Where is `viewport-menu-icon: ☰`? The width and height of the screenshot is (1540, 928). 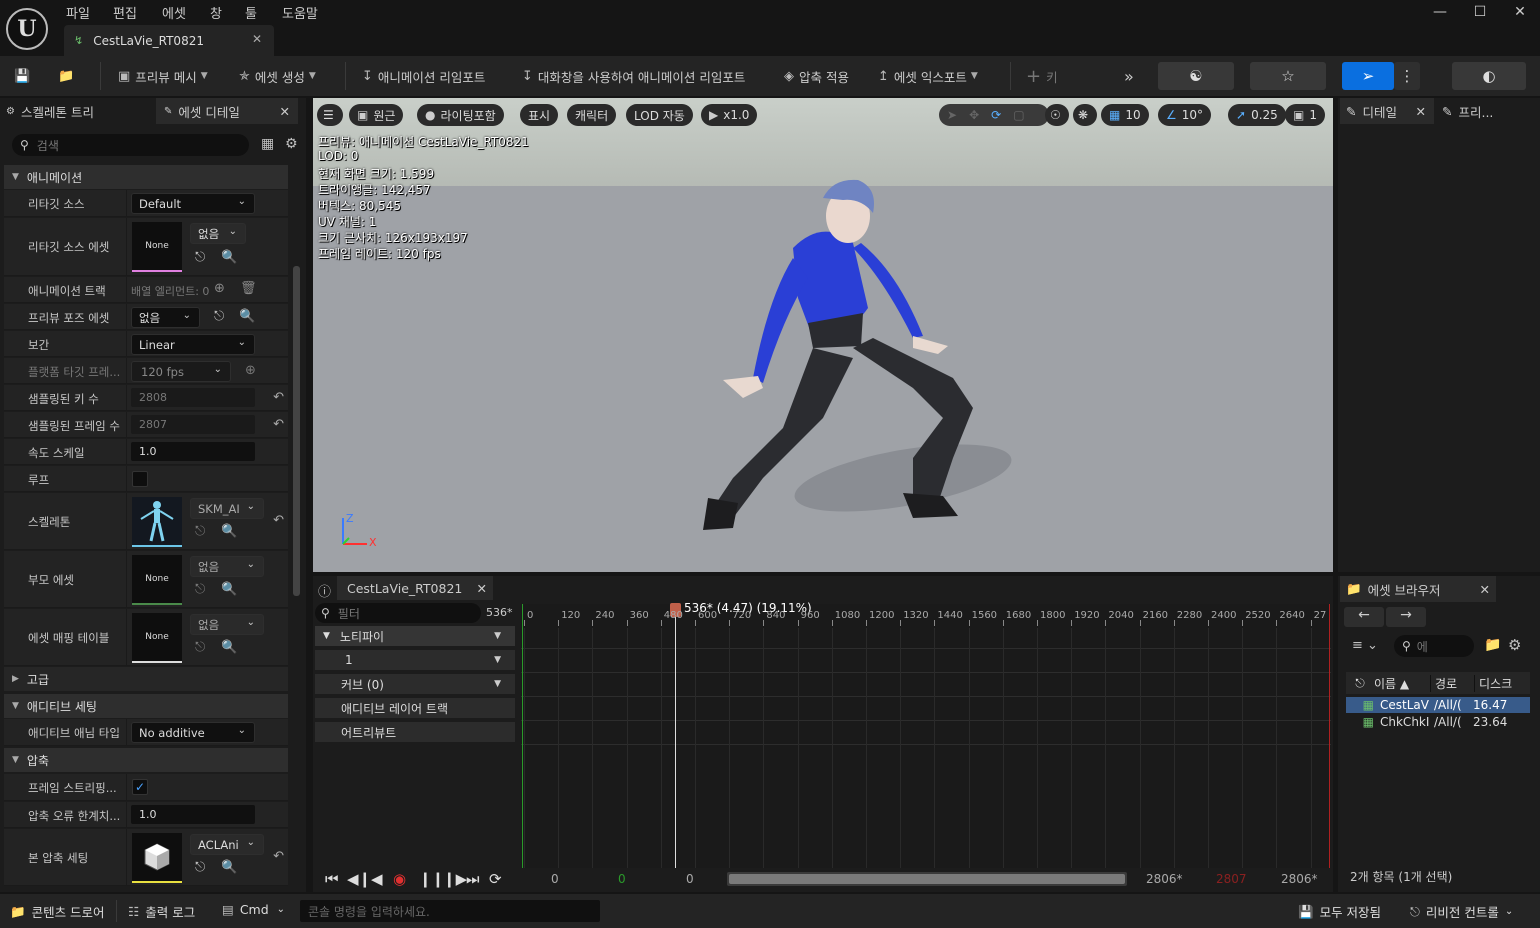
viewport-menu-icon: ☰ is located at coordinates (330, 115).